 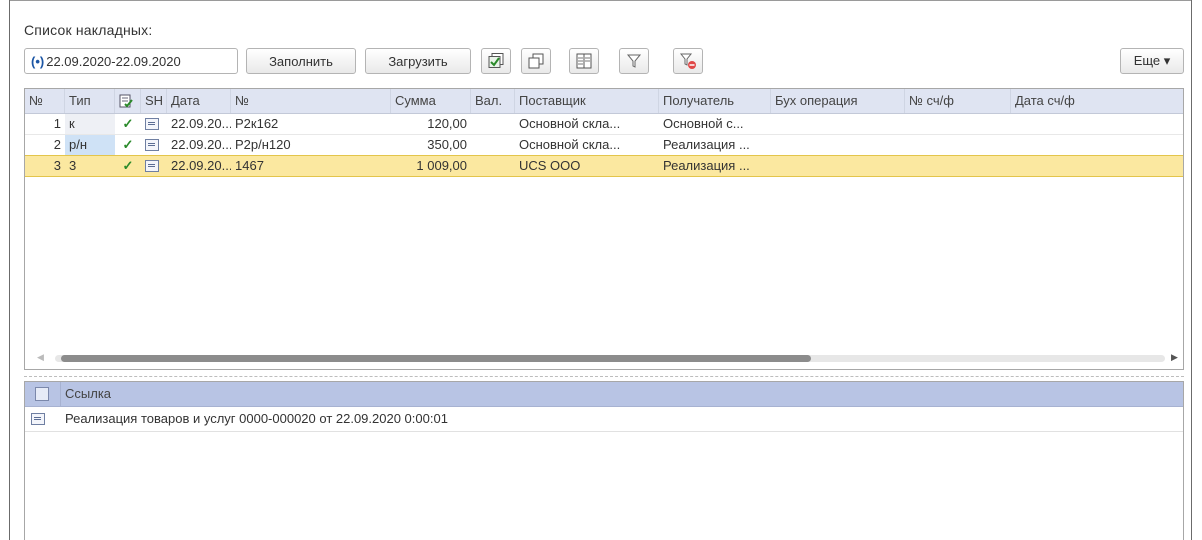 What do you see at coordinates (257, 123) in the screenshot?
I see `row-doc-number: Р2к162` at bounding box center [257, 123].